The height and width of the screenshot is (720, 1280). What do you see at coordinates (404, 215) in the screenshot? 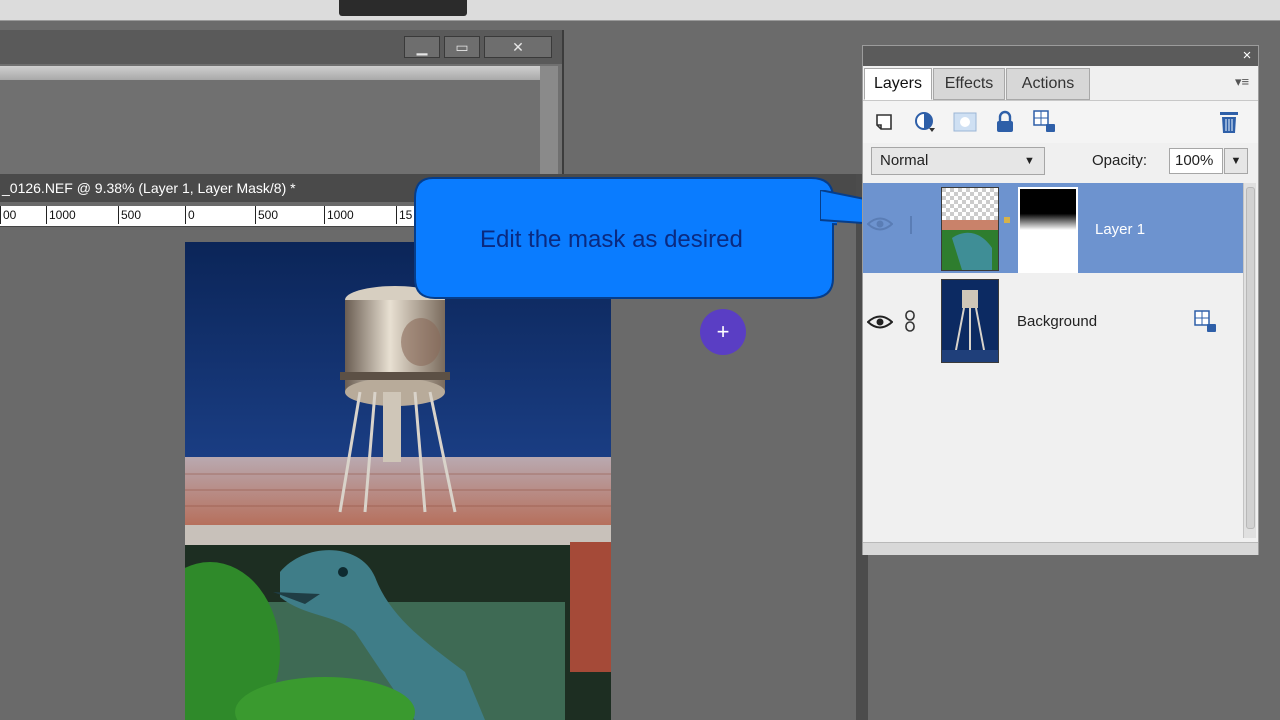
I see `ruler-tick: 15` at bounding box center [404, 215].